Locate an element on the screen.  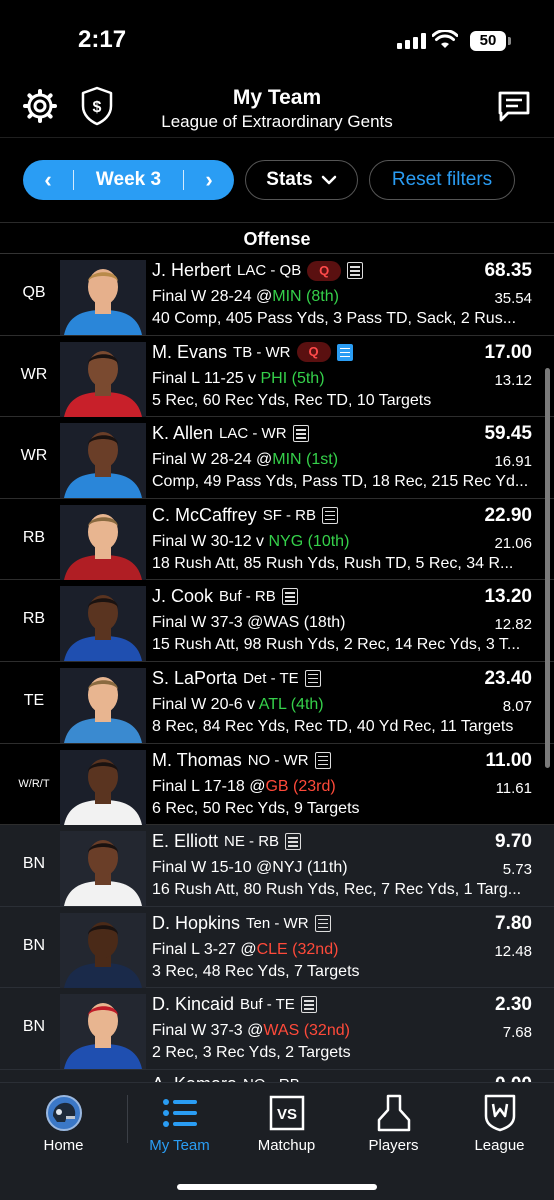
projected-points: 21.06 is located at coordinates (513, 543).